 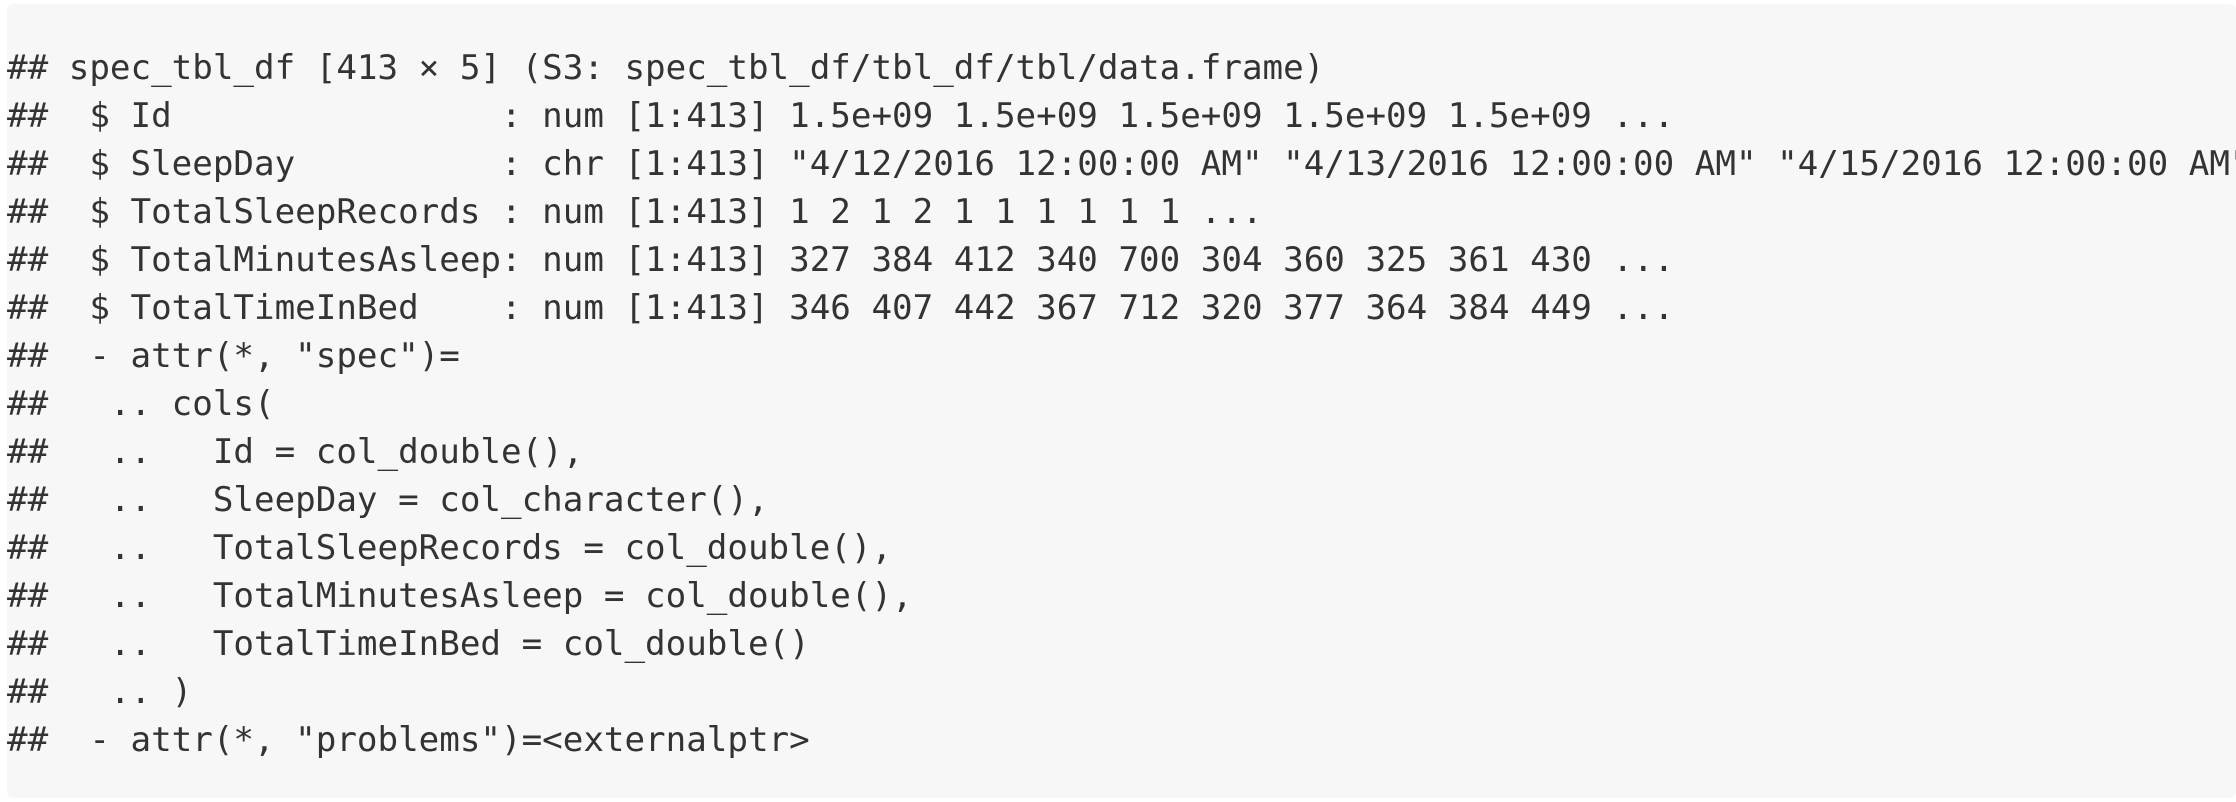 I want to click on output-line-spec-sleepday: ## .. SleepDay = col_character(),, so click(x=388, y=500).